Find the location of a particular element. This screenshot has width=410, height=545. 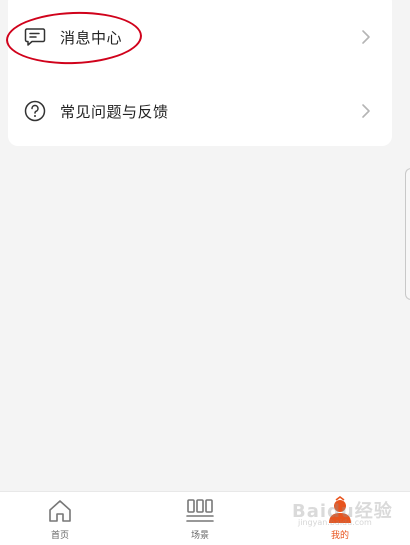

scene-icon is located at coordinates (200, 511).